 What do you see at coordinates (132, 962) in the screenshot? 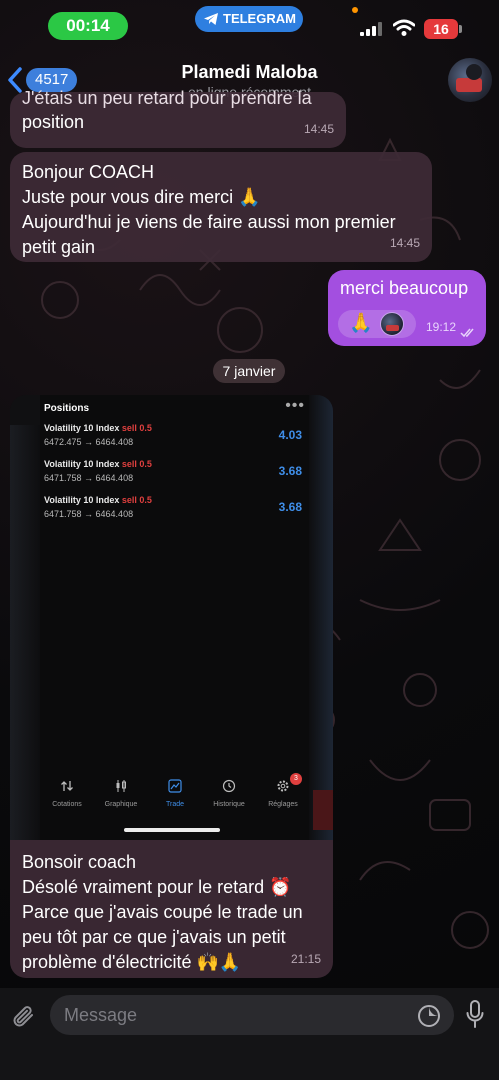
I see `message-text-line: problème d'électricité 🙌🙏` at bounding box center [132, 962].